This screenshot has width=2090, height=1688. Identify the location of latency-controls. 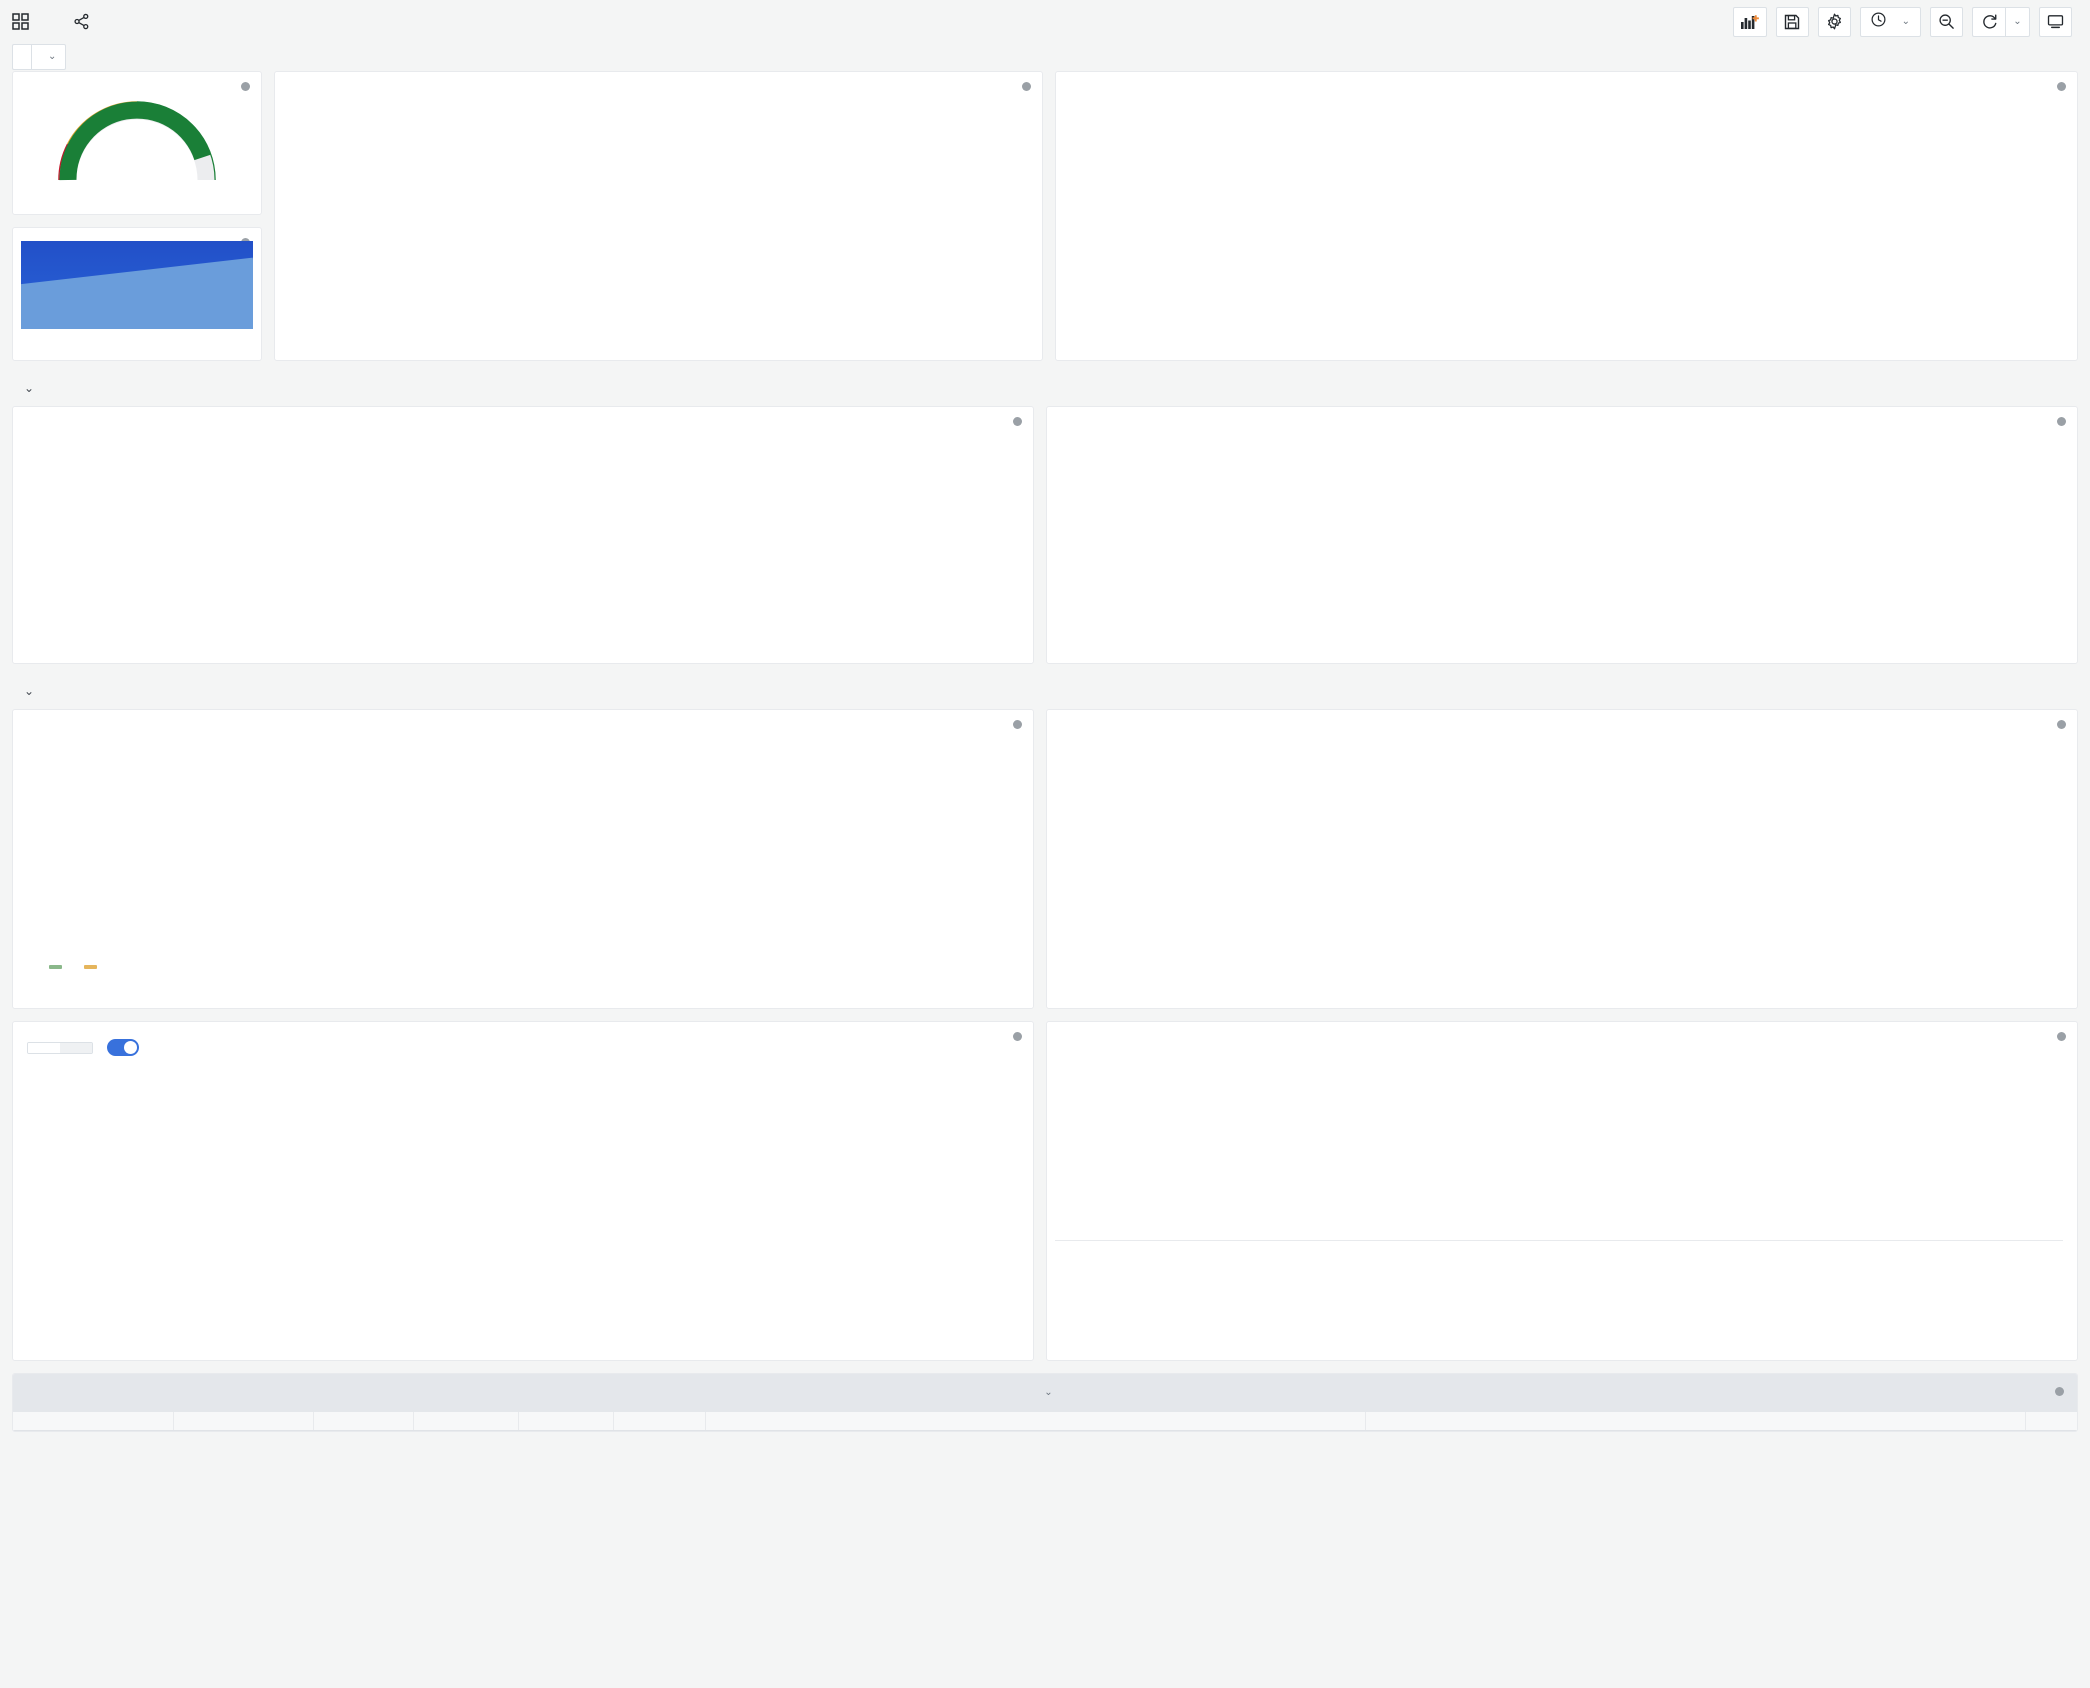
(523, 1048).